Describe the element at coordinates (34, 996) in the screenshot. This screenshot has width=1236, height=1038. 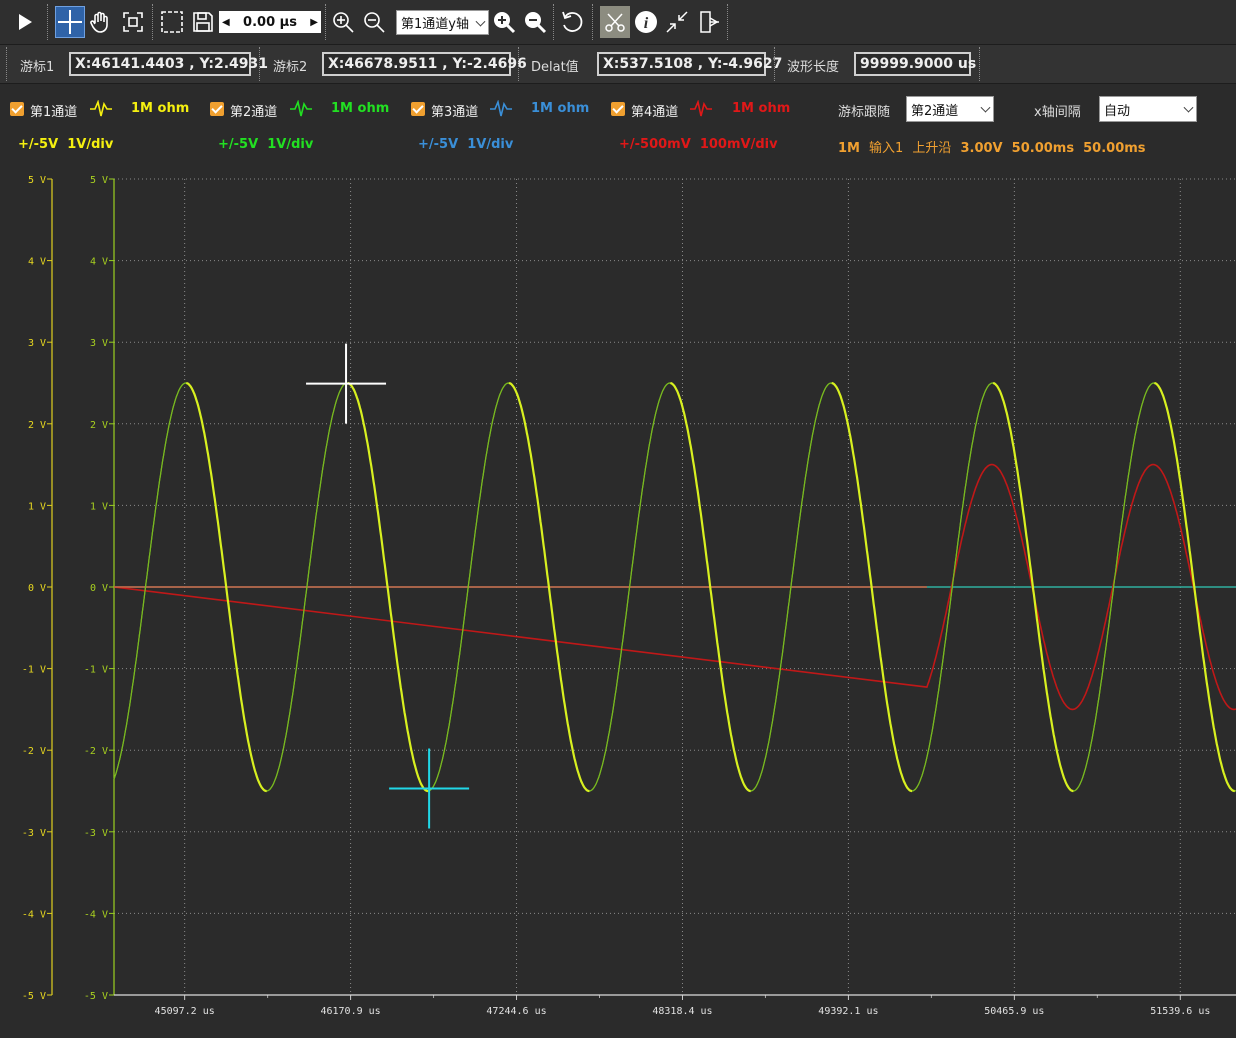
I see `y-tick-label-ch1: -5 V` at that location.